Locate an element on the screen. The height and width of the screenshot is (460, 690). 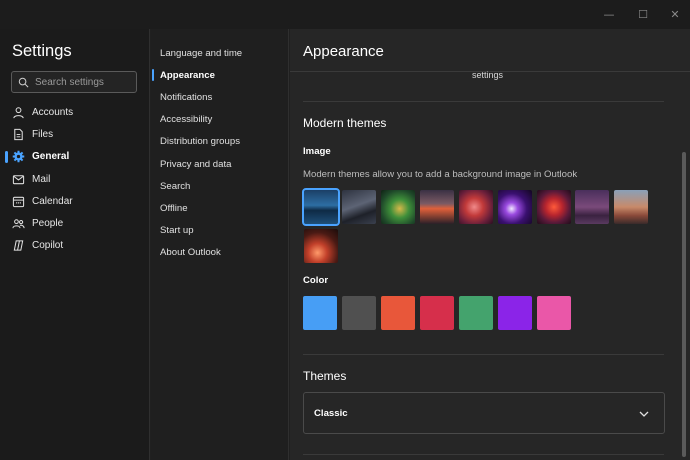
image-label: Image is located at coordinates (317, 151).